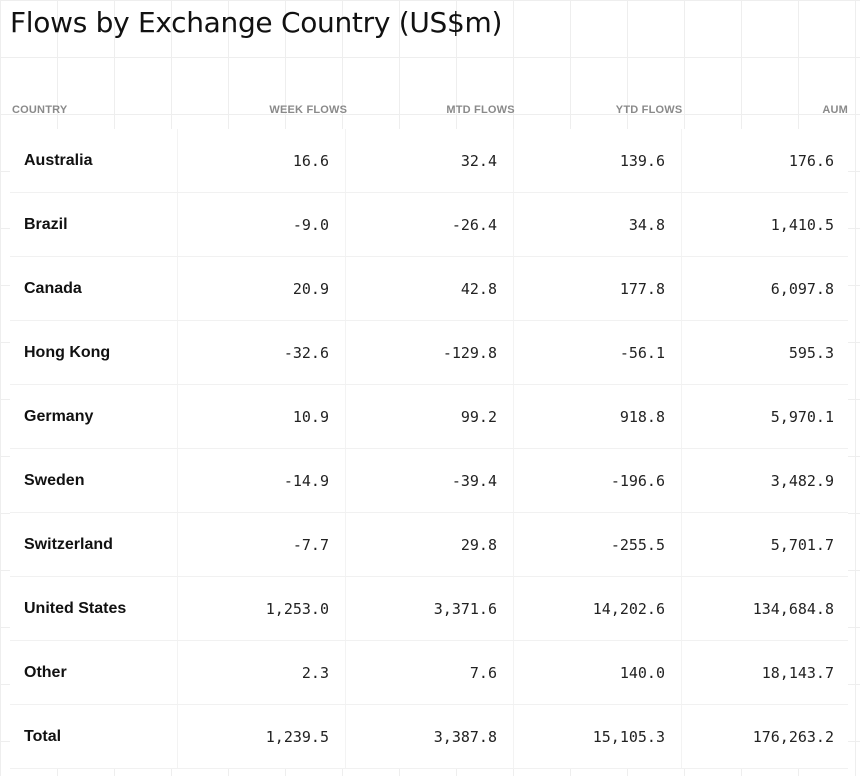 The image size is (860, 776). What do you see at coordinates (598, 416) in the screenshot?
I see `ytd-flows-cell: 918.8` at bounding box center [598, 416].